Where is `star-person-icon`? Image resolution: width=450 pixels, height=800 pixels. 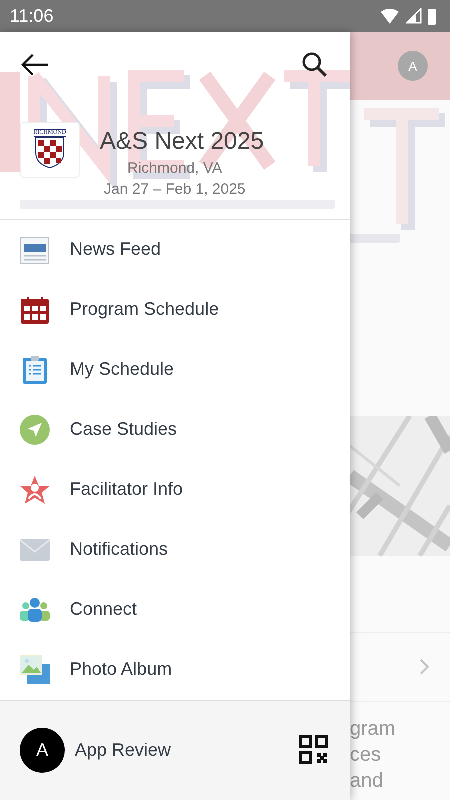 star-person-icon is located at coordinates (35, 489).